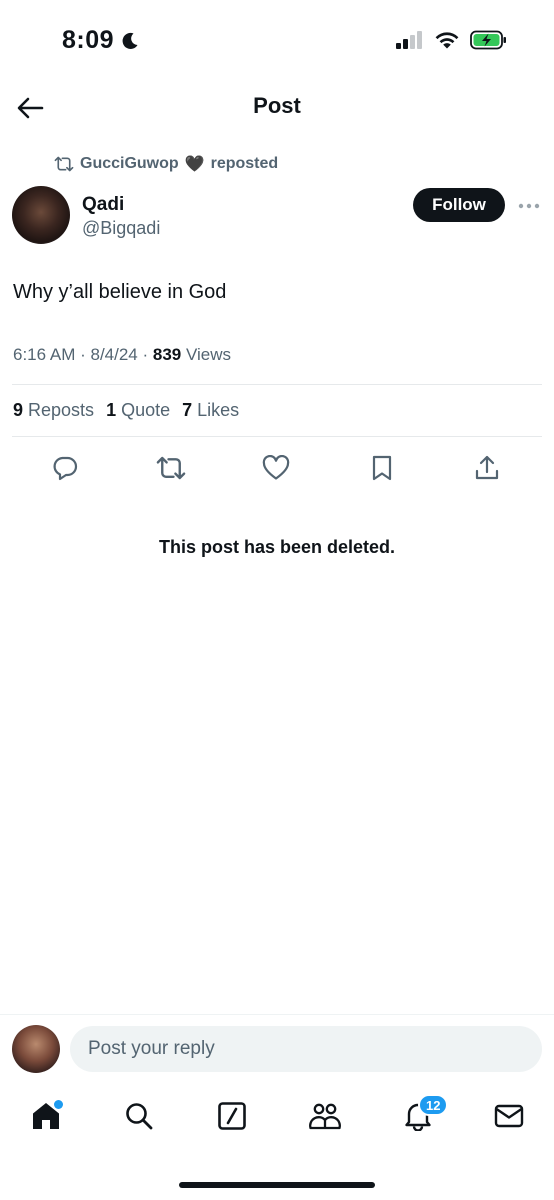 This screenshot has height=1200, width=554. What do you see at coordinates (277, 1118) in the screenshot?
I see `bottom-tab-bar: 12` at bounding box center [277, 1118].